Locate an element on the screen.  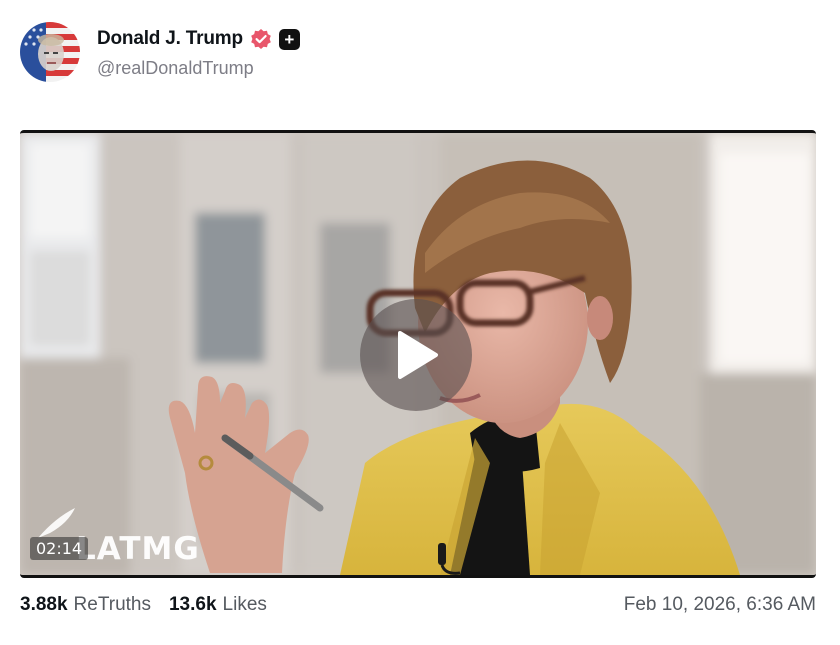
author-display-name: Donald J. Trump is located at coordinates (170, 39).